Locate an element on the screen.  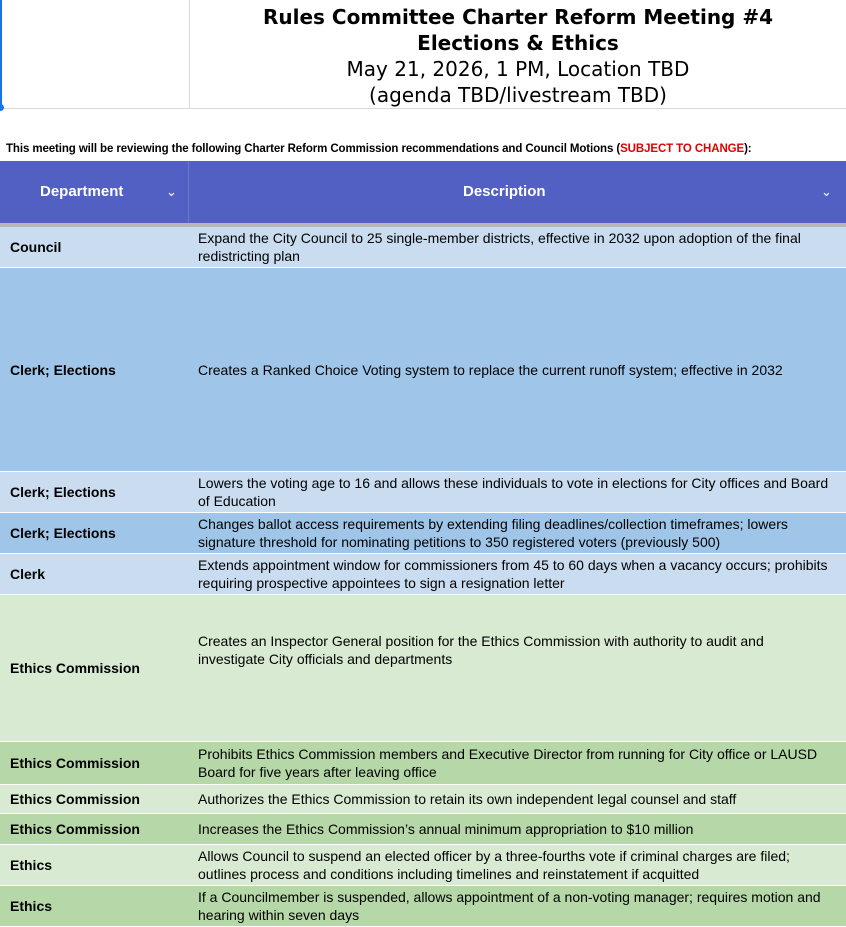
column-header-description: Description is located at coordinates (504, 192).